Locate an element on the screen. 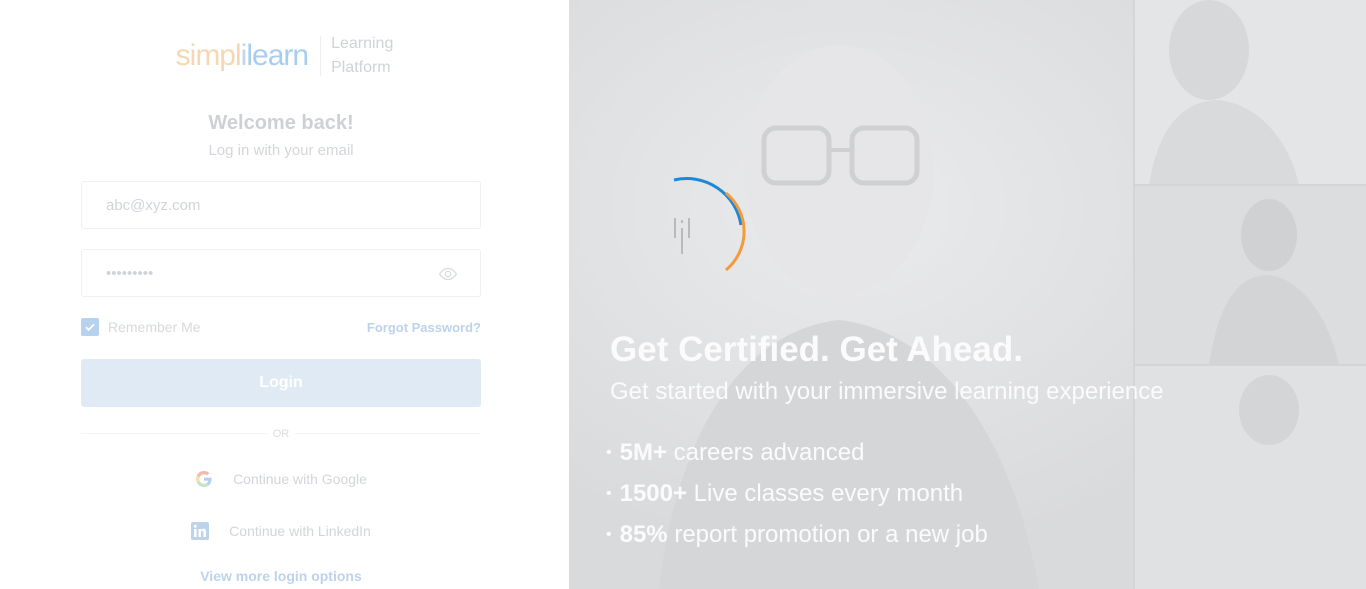  stat-item: • 5M+ careers advanced is located at coordinates (735, 452).